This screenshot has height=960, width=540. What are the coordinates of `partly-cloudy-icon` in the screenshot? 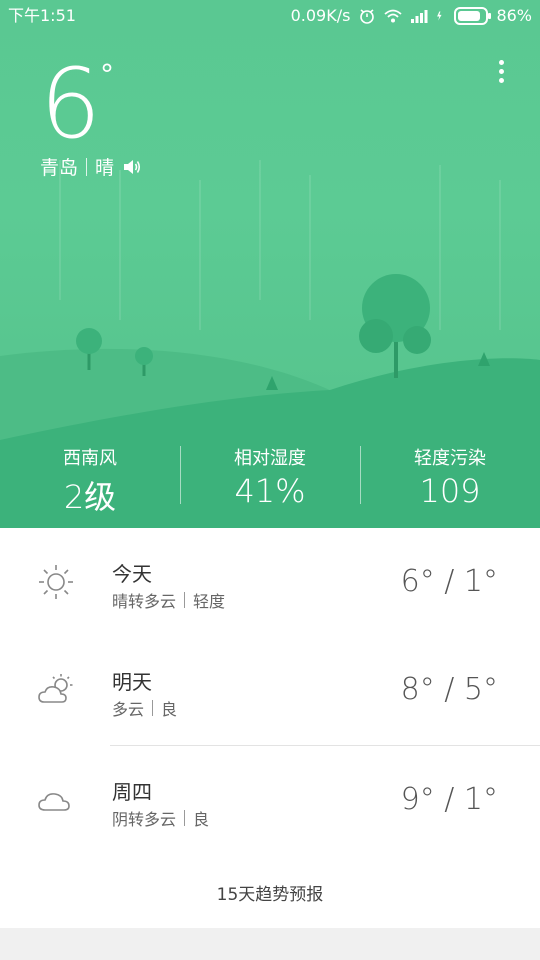 It's located at (55, 688).